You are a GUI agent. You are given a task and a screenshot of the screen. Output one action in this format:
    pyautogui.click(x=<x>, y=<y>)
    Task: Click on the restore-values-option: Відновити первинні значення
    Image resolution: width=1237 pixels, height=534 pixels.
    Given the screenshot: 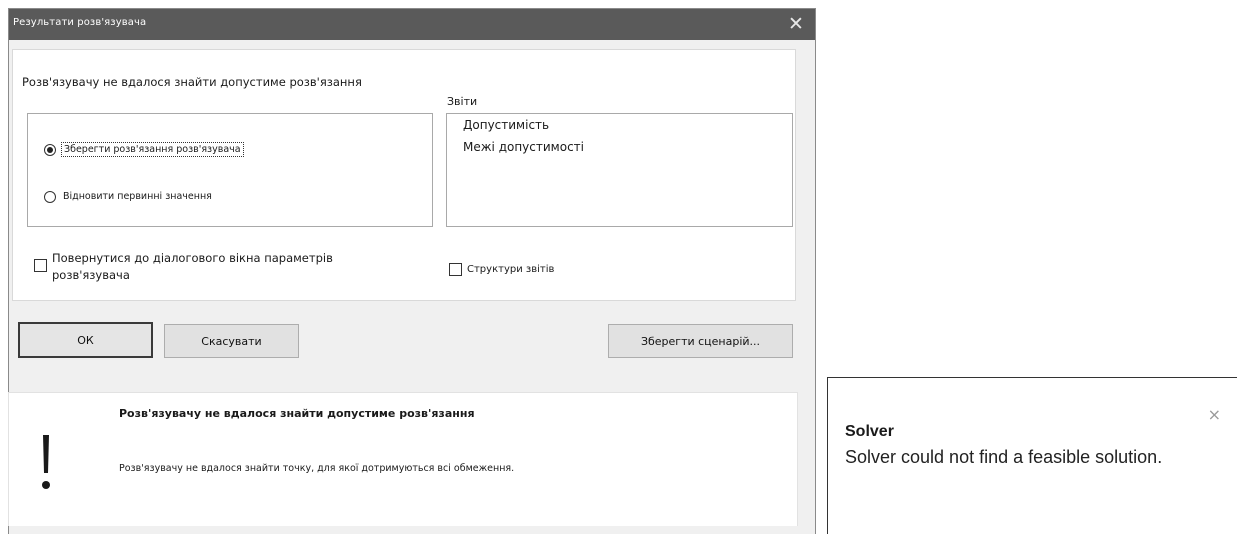 What is the action you would take?
    pyautogui.click(x=129, y=196)
    